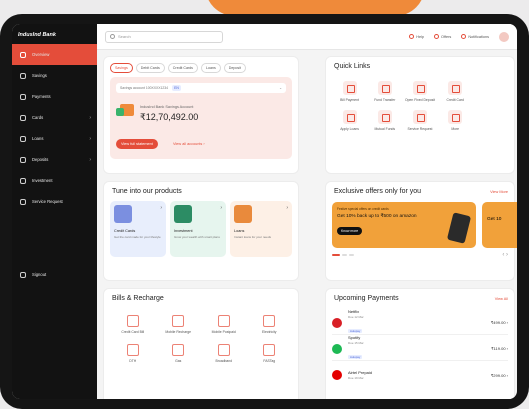 The height and width of the screenshot is (409, 529). Describe the element at coordinates (42, 180) in the screenshot. I see `sidebar-item-label: Investment` at that location.